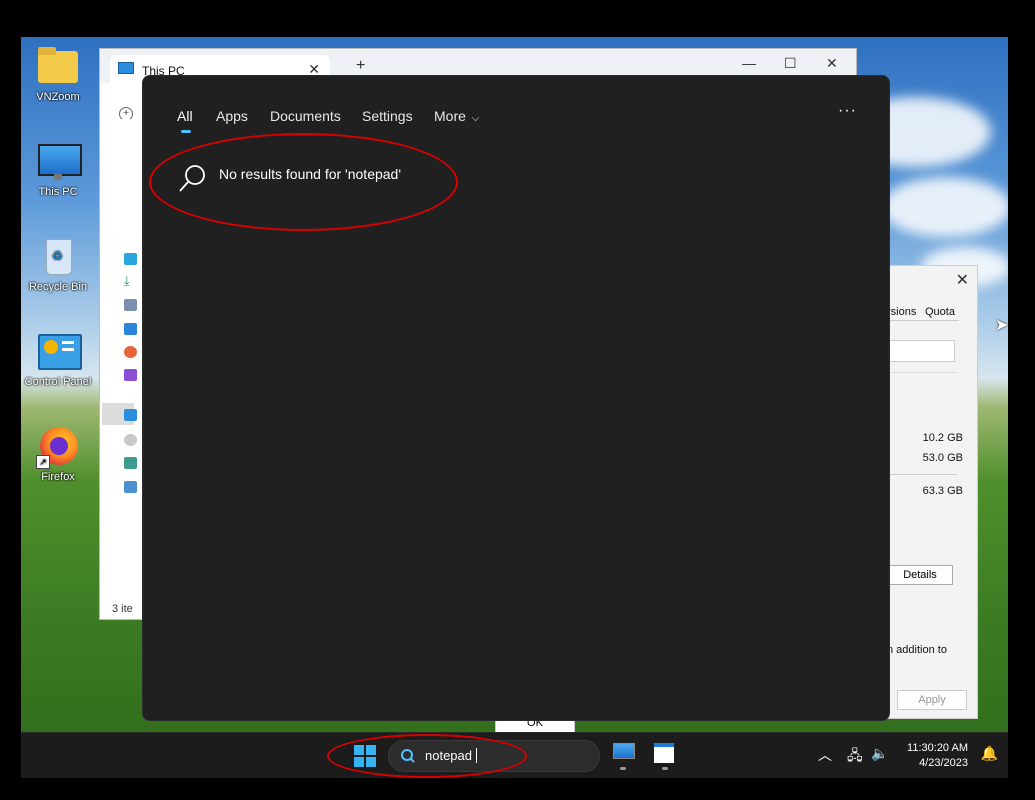 The image size is (1035, 800). What do you see at coordinates (130, 440) in the screenshot?
I see `drive-icon` at bounding box center [130, 440].